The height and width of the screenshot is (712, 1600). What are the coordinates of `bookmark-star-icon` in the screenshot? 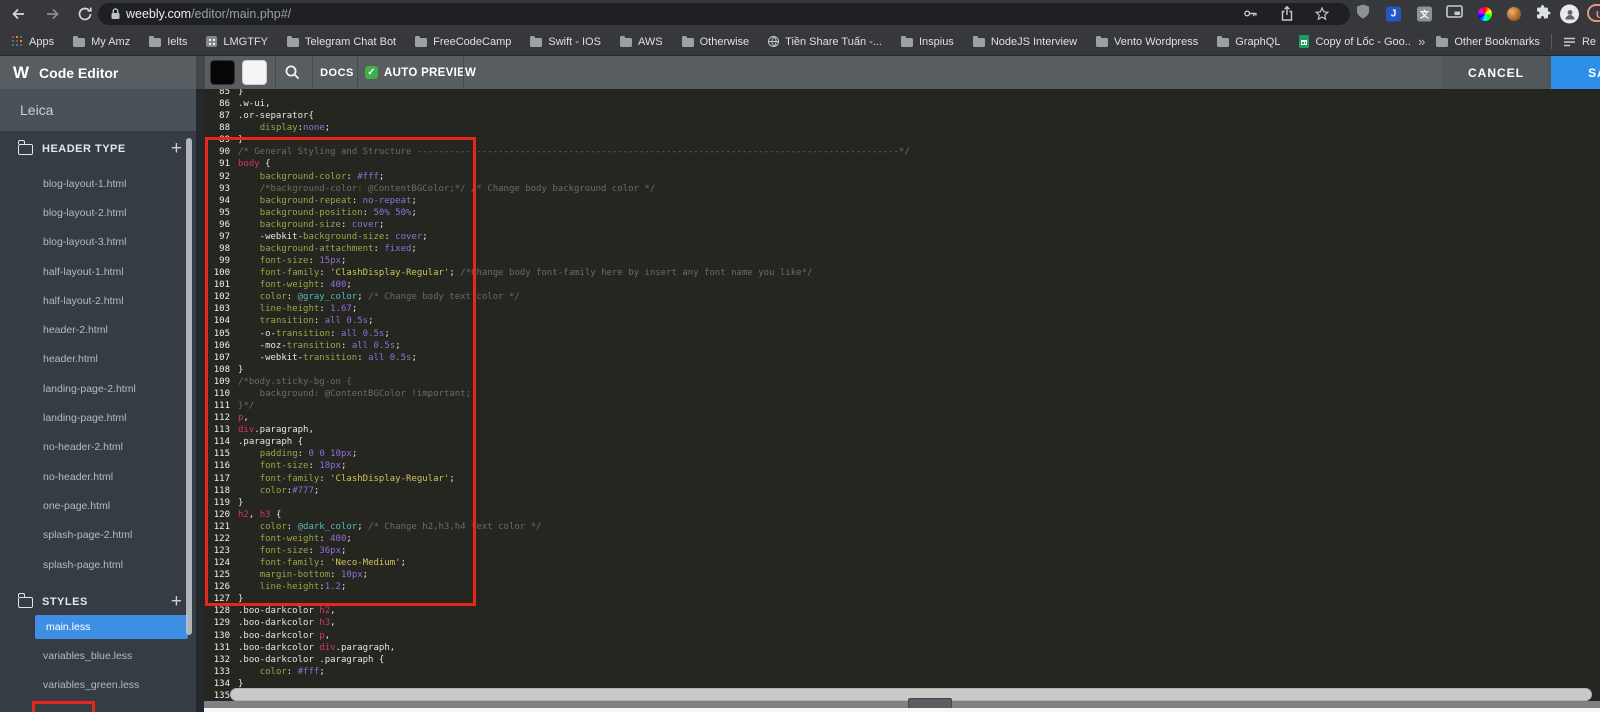 It's located at (1322, 16).